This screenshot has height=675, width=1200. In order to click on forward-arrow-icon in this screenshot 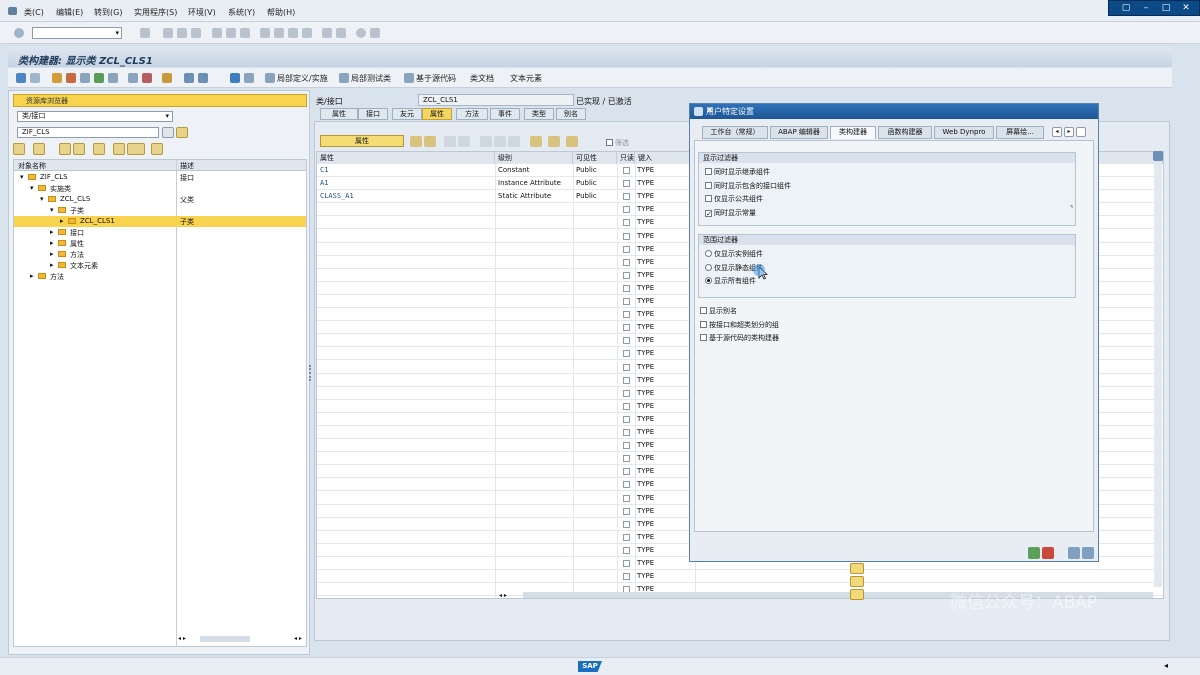, I will do `click(35, 78)`.